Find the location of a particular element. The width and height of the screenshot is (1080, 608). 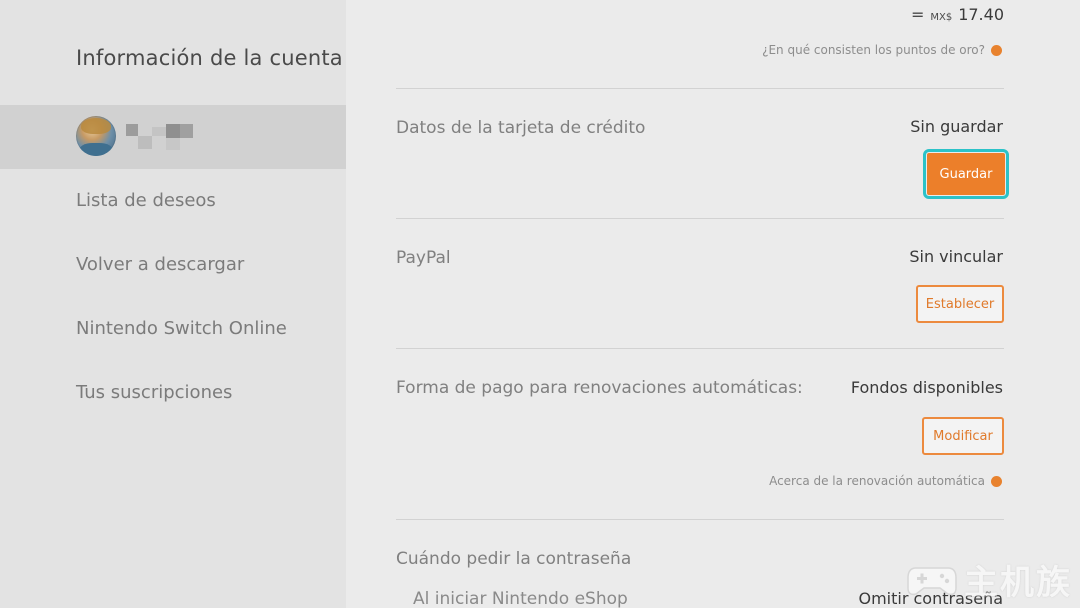

password-prompt-label: Cuándo pedir la contraseña is located at coordinates (514, 559).